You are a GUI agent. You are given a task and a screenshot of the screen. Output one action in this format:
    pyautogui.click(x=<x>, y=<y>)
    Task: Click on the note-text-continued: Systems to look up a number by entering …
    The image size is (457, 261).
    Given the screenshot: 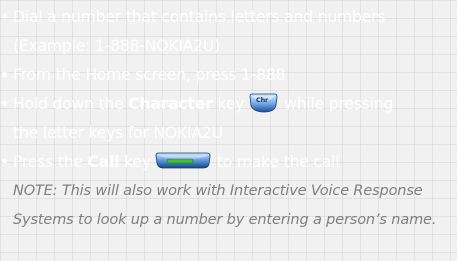 What is the action you would take?
    pyautogui.click(x=225, y=220)
    